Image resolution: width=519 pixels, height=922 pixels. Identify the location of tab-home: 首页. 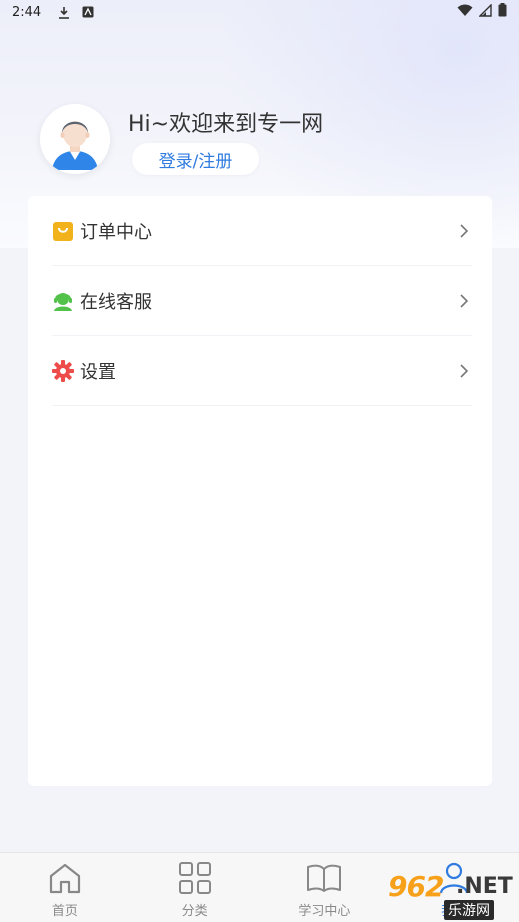
(65, 887).